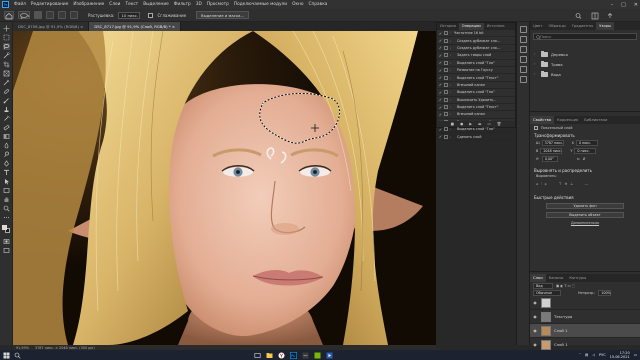  Describe the element at coordinates (22, 348) in the screenshot. I see `zoom-level: 91,59%` at that location.